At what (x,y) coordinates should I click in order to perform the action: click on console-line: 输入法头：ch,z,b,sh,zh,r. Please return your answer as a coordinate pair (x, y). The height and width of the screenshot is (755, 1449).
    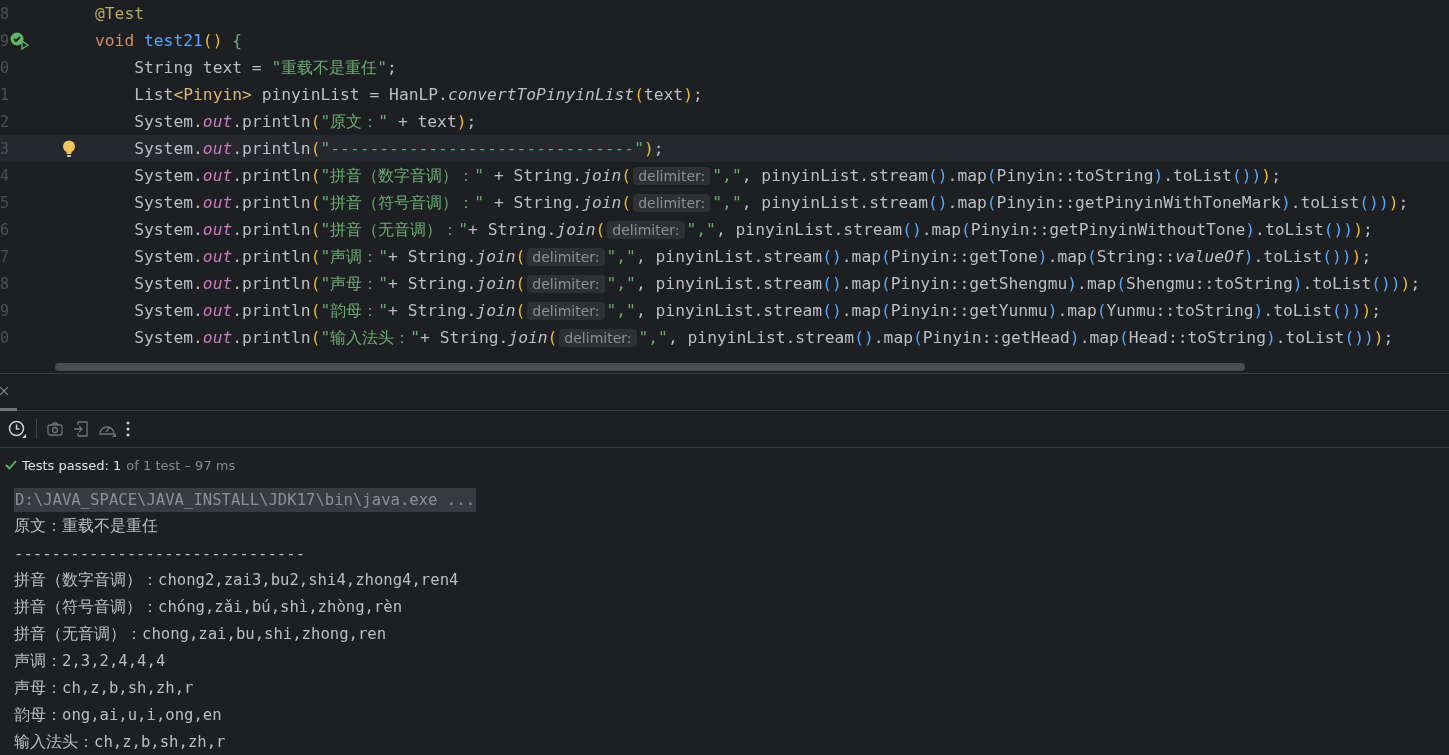
    Looking at the image, I should click on (120, 742).